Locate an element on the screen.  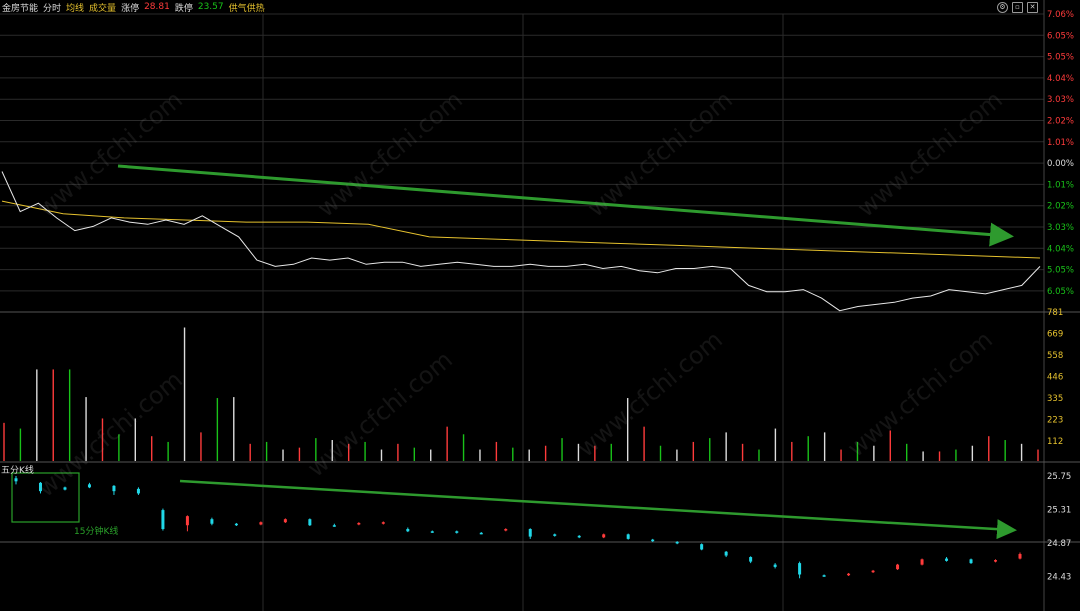
average-price-line is located at coordinates (521, 229).